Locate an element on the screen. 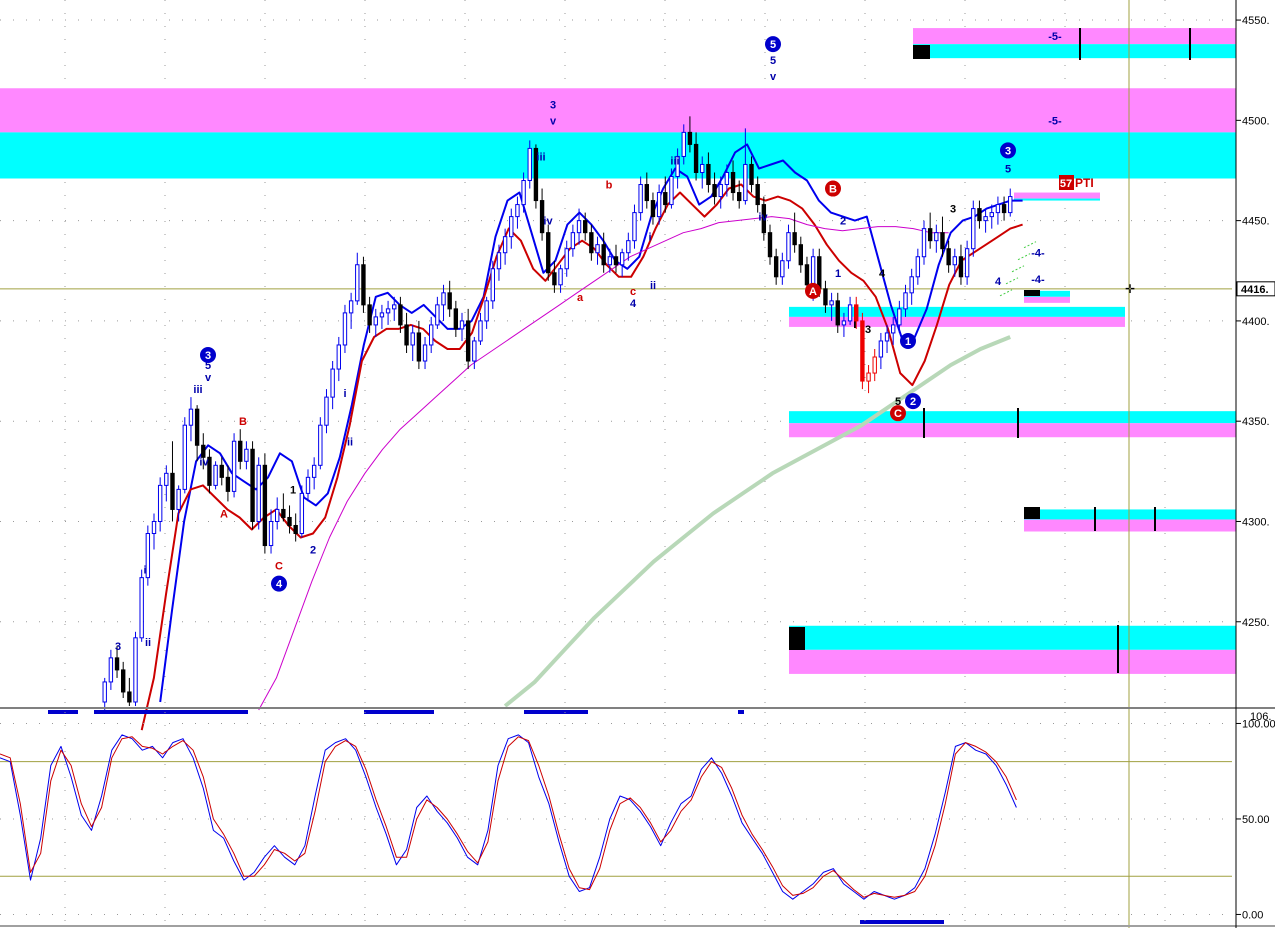 The image size is (1275, 933). axis-tick-label: 4250. is located at coordinates (1256, 623).